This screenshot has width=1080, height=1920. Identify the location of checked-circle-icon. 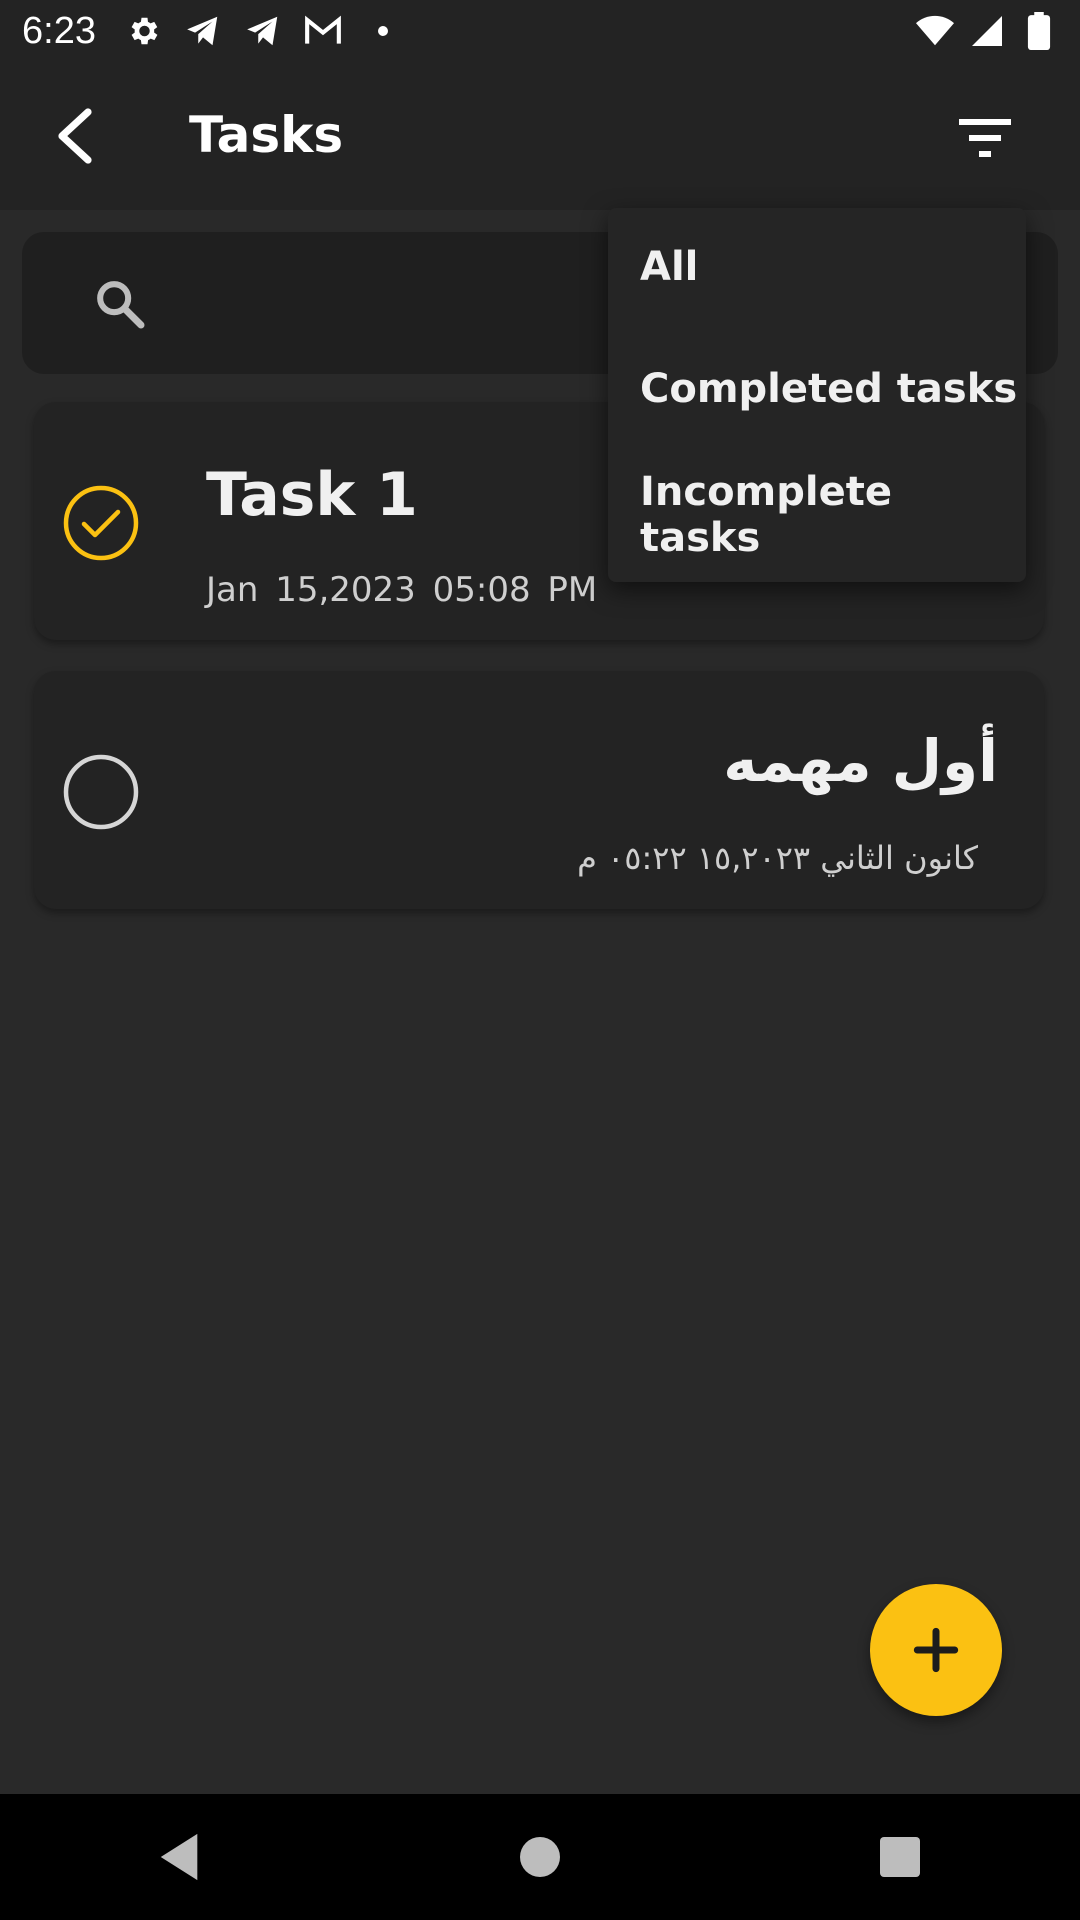
(101, 523).